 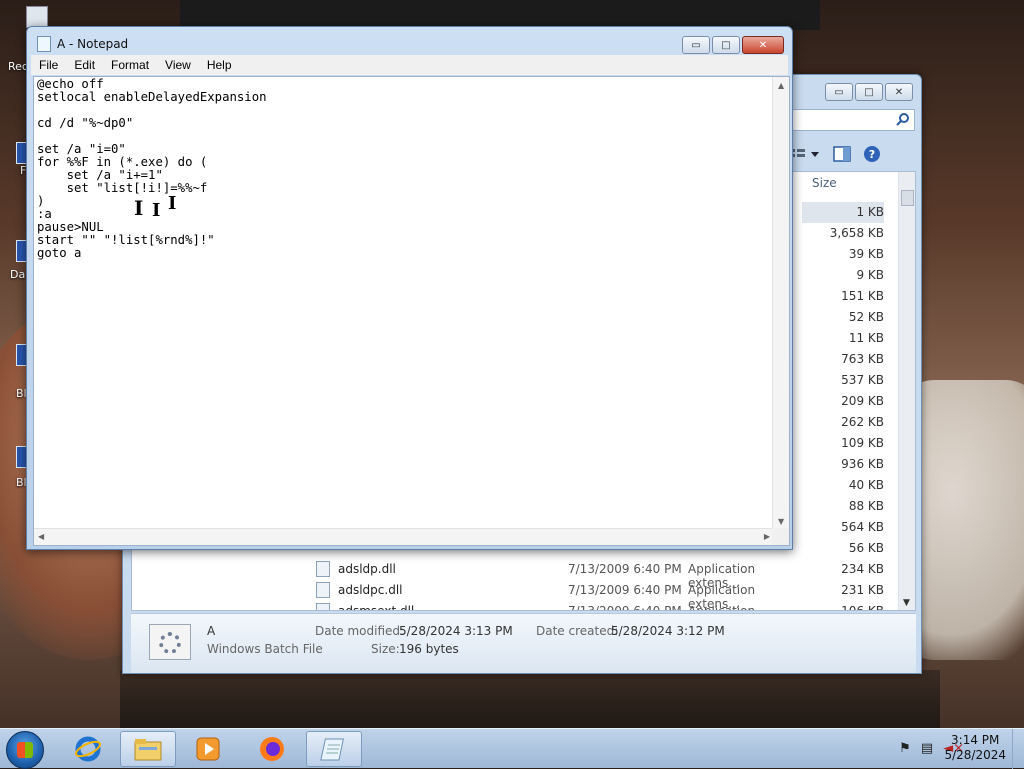 What do you see at coordinates (862, 422) in the screenshot?
I see `file-size-cell: 262 KB` at bounding box center [862, 422].